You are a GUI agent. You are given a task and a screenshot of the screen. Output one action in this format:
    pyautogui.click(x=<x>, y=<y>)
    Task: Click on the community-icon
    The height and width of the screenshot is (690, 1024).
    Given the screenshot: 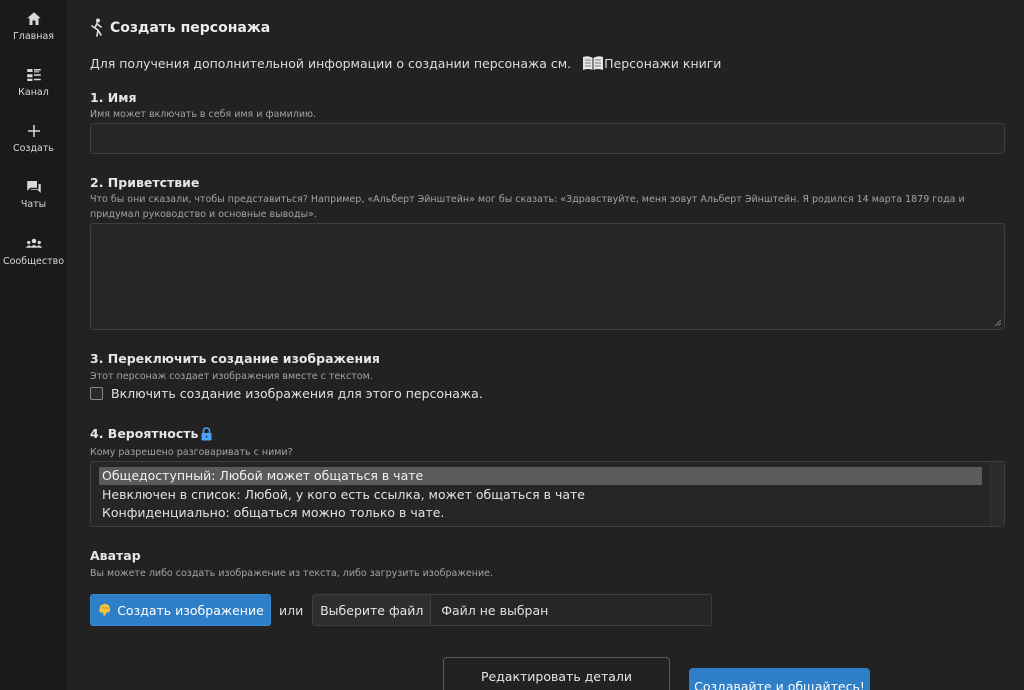 What is the action you would take?
    pyautogui.click(x=33, y=243)
    